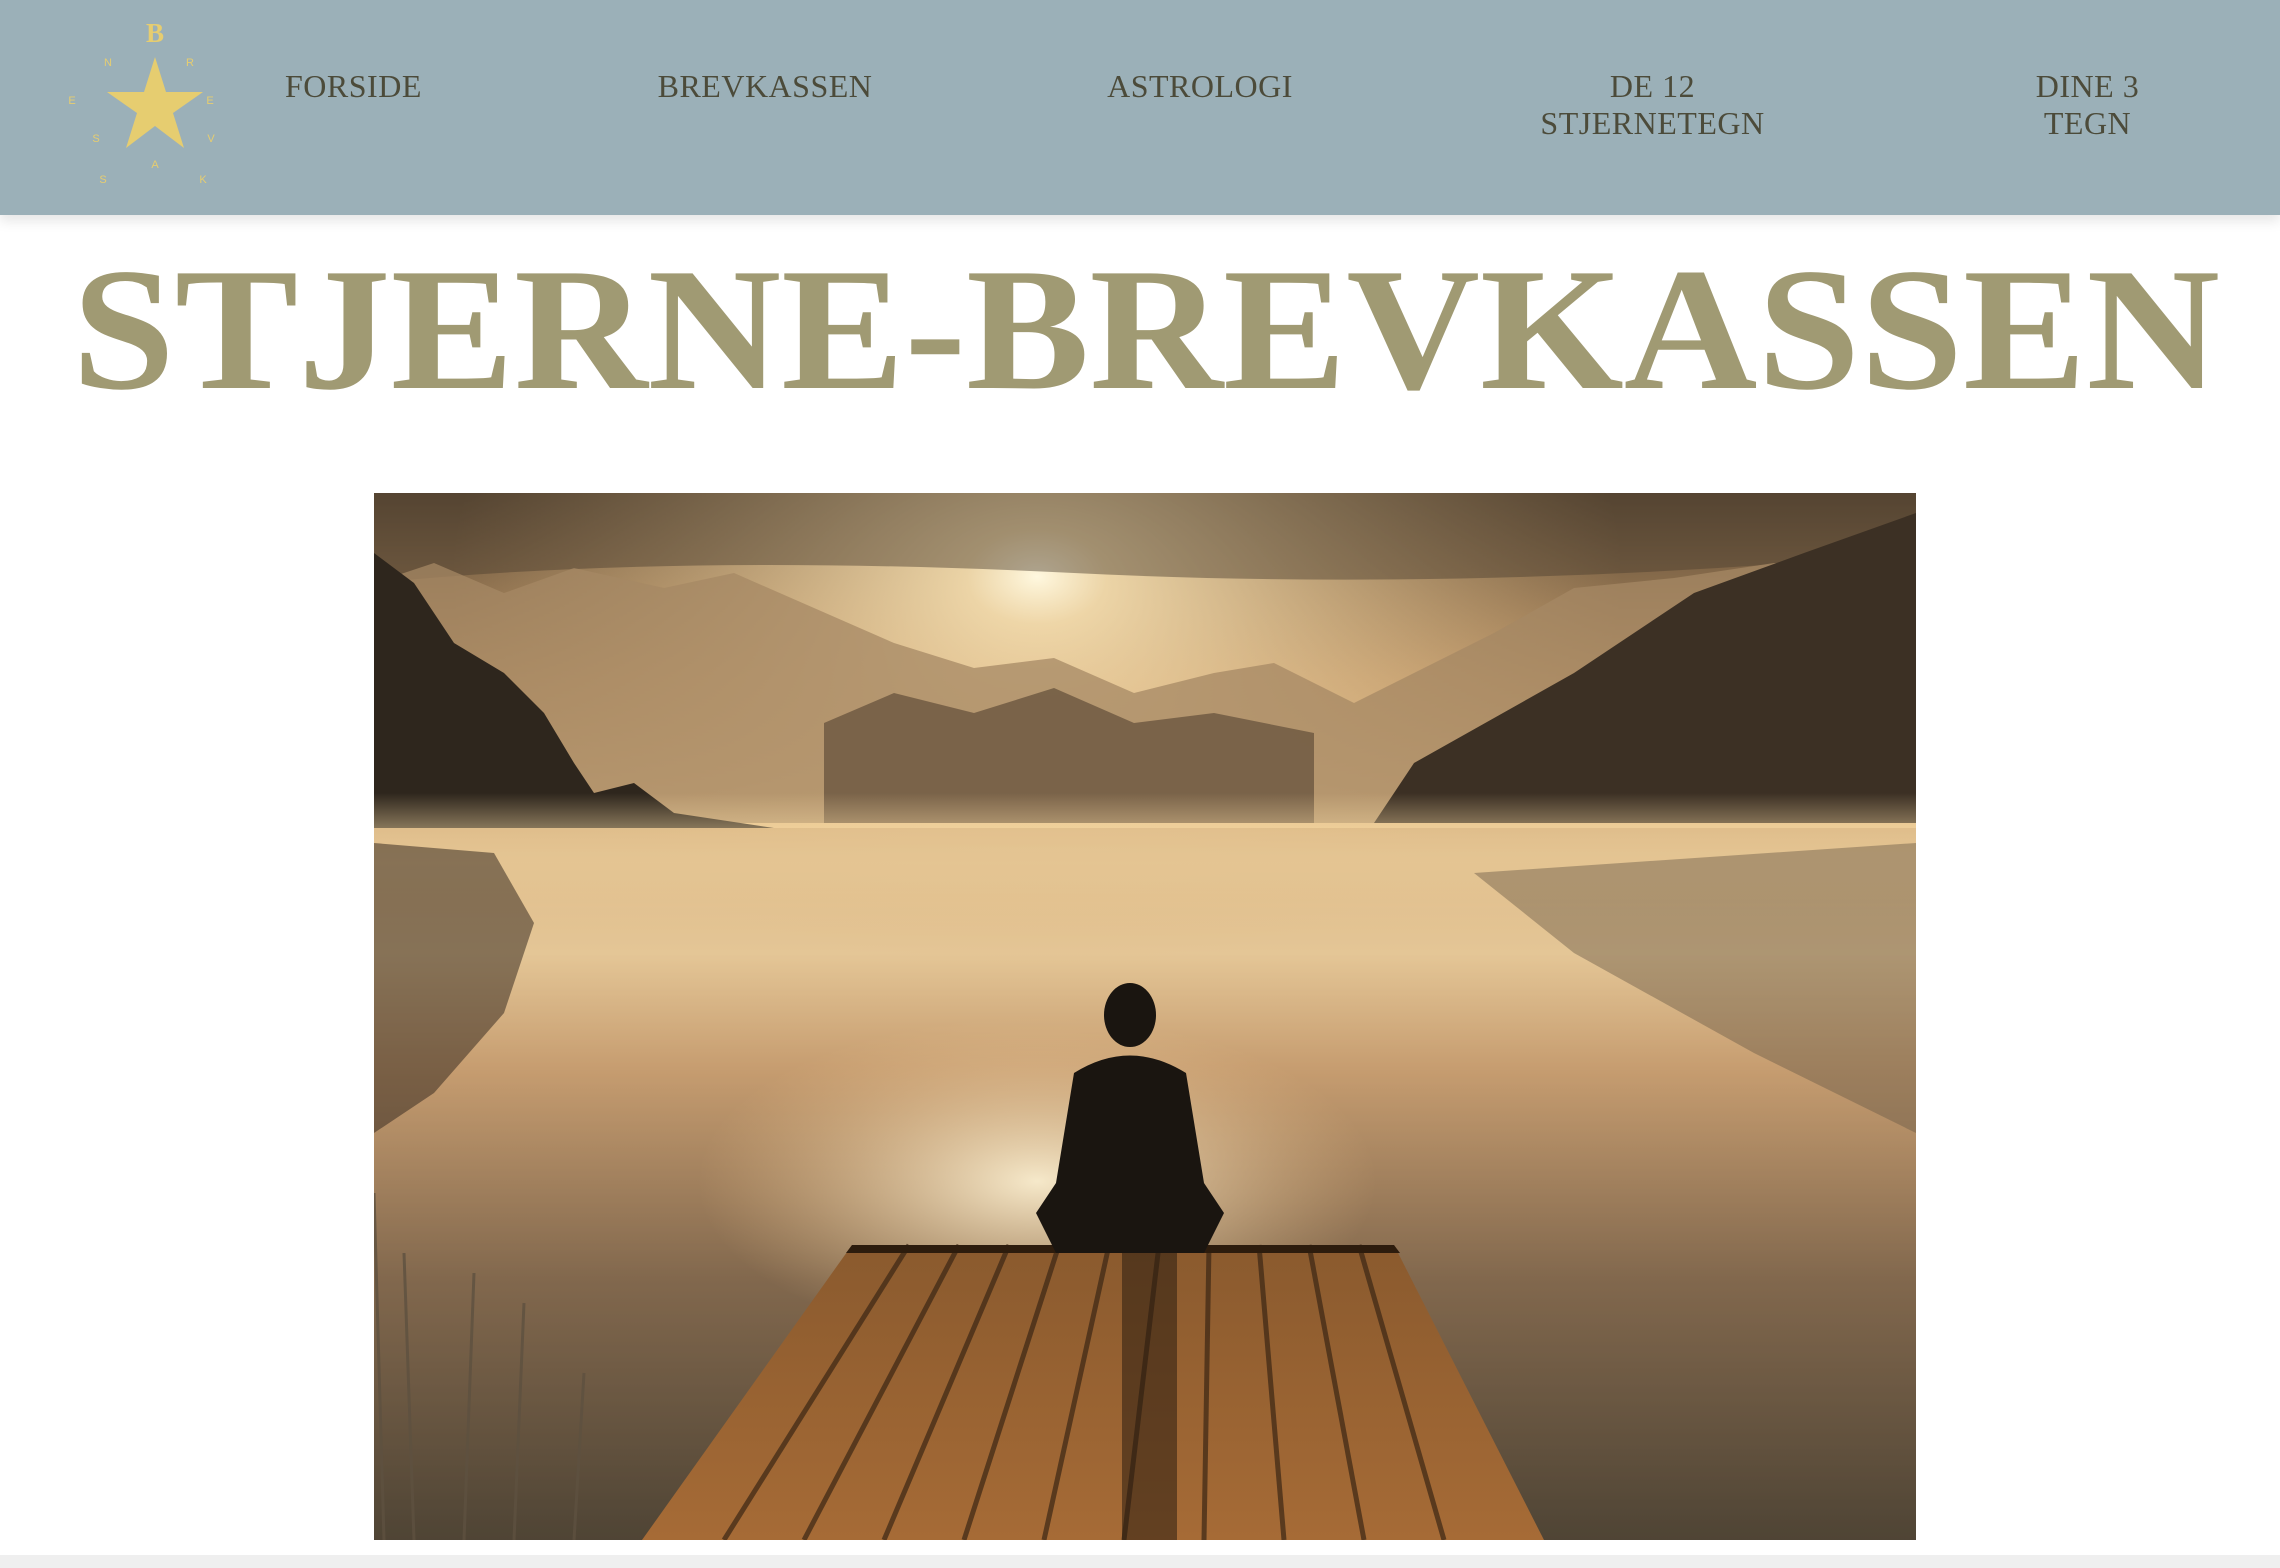 This screenshot has width=2280, height=1568. Describe the element at coordinates (203, 180) in the screenshot. I see `logo-letter-k: K` at that location.